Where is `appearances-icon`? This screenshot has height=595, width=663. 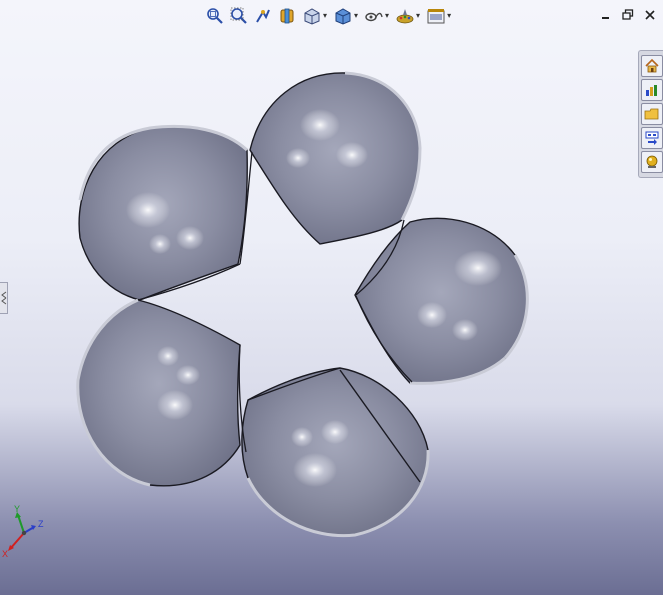
appearances-icon is located at coordinates (652, 161).